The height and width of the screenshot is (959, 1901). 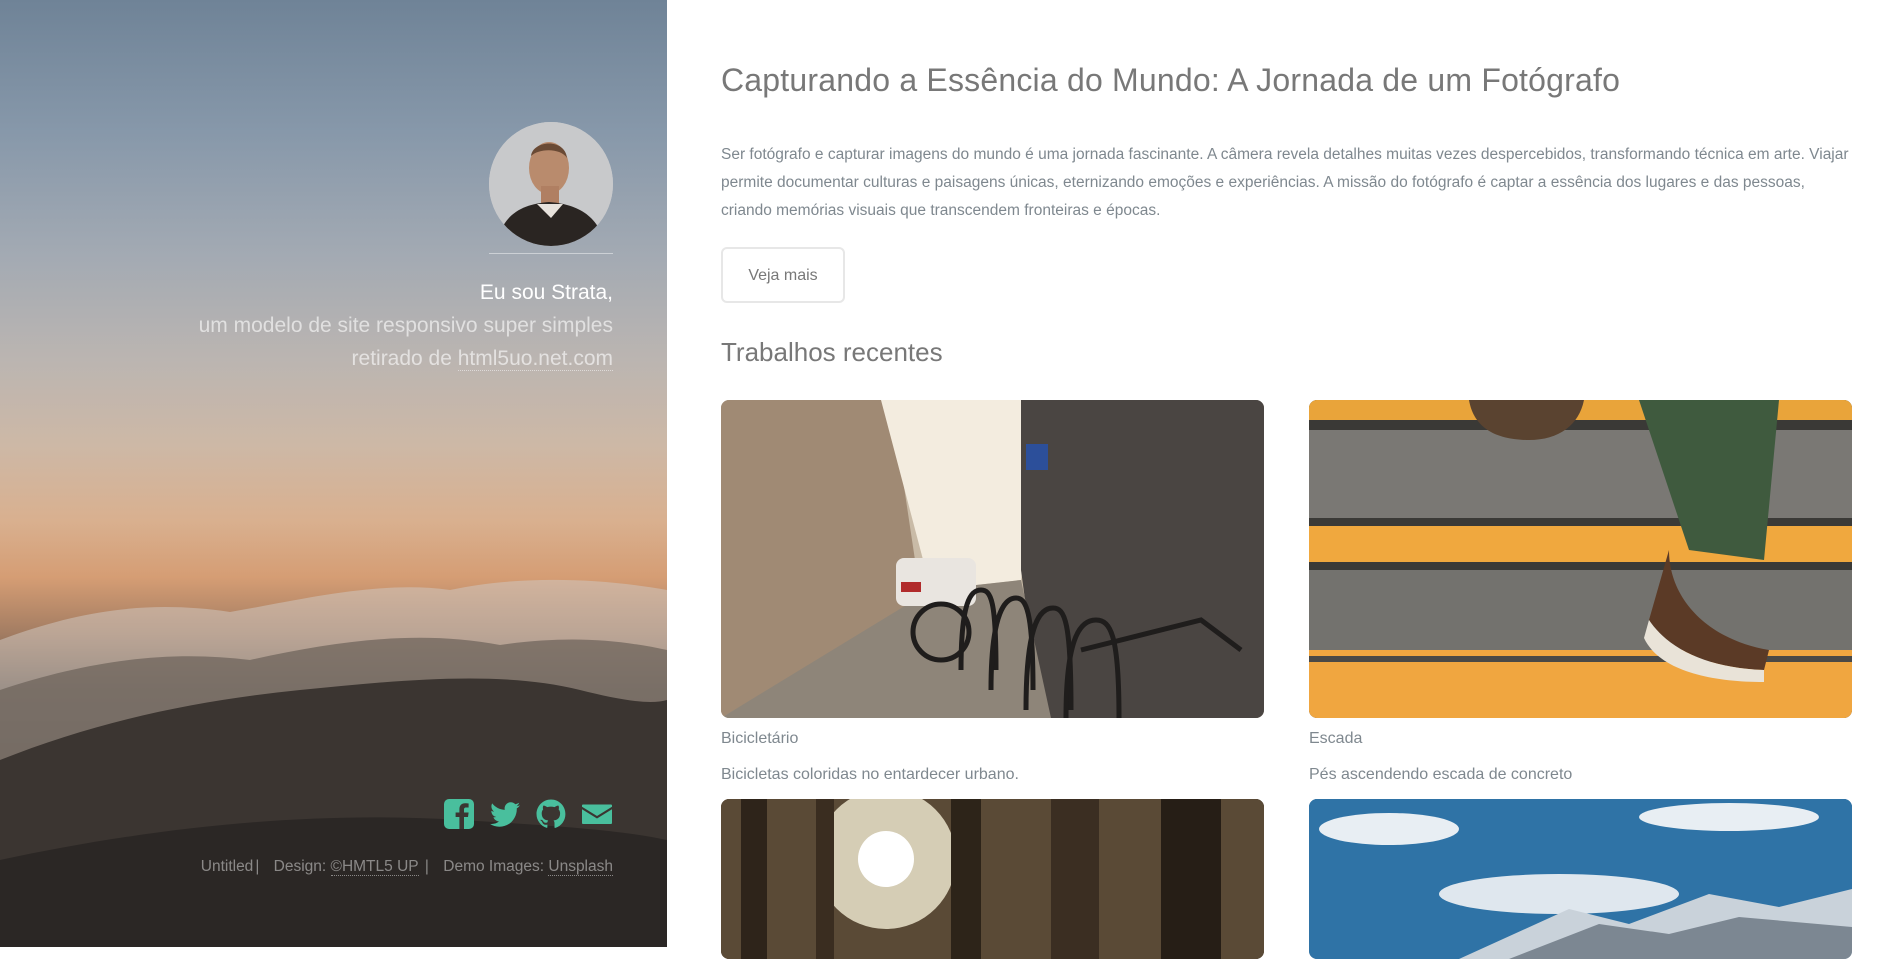 I want to click on source-link: html5uo.net.com, so click(x=535, y=359).